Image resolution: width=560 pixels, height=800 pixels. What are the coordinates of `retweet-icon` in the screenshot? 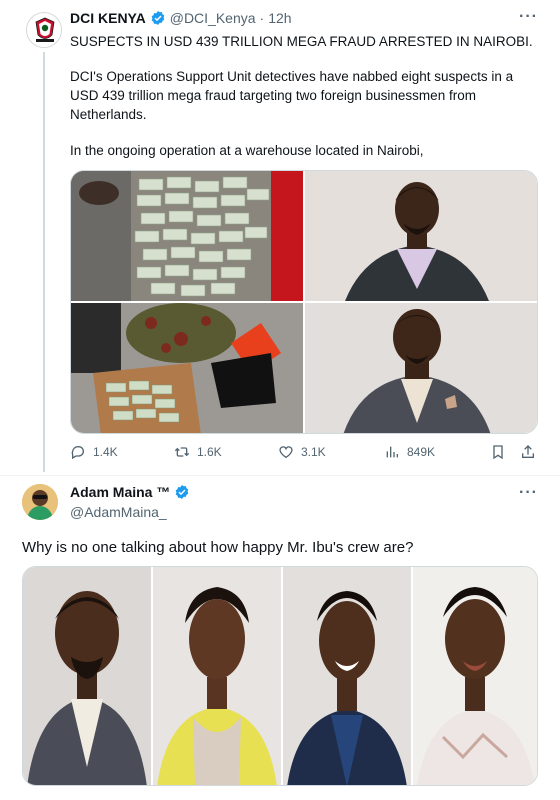 It's located at (182, 452).